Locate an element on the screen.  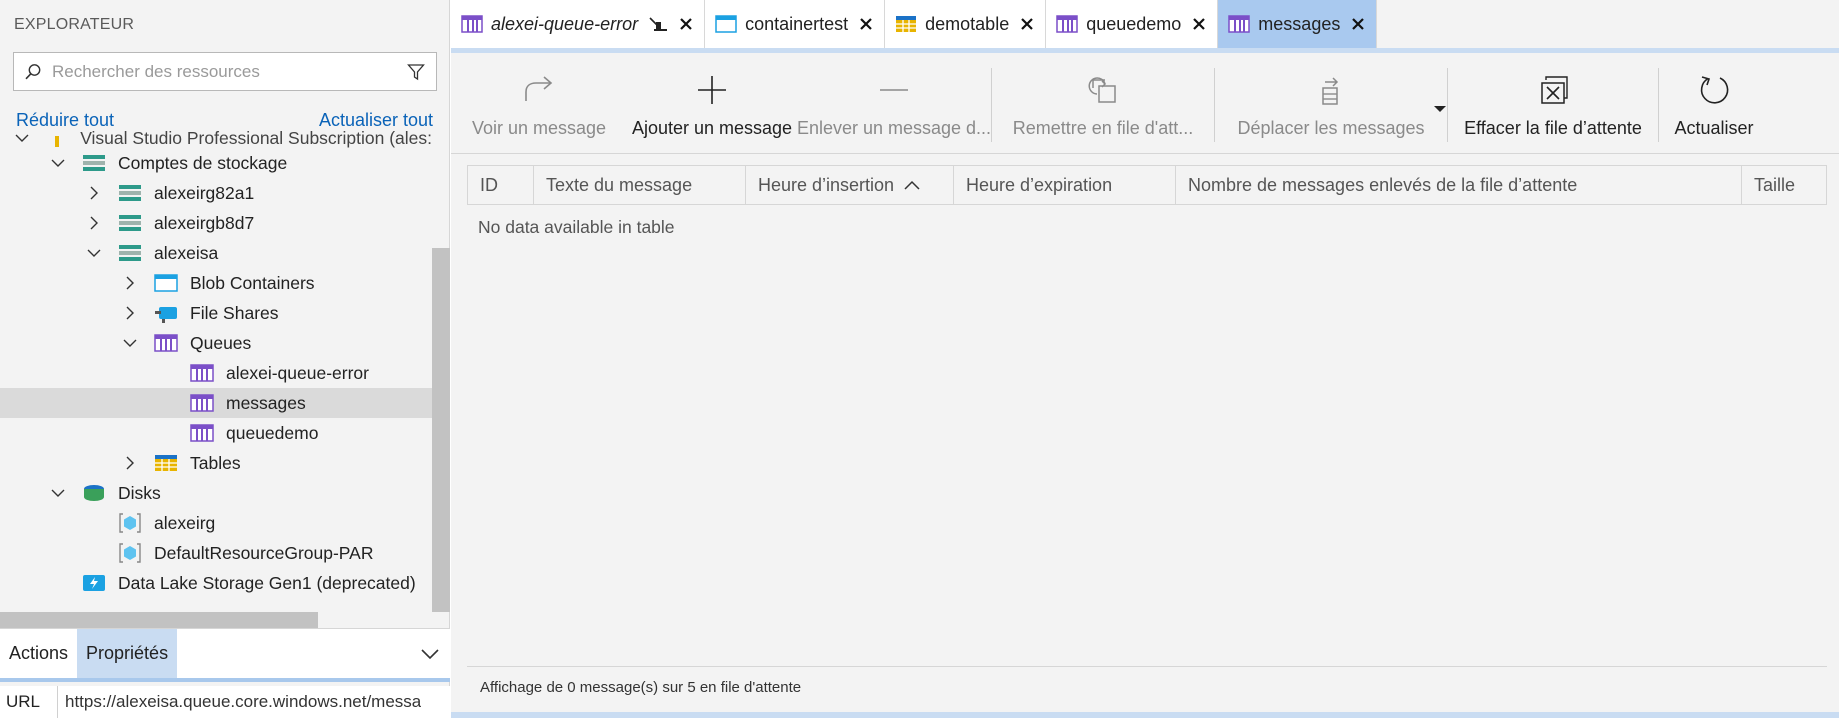
column-header-size: Taille is located at coordinates (1784, 185).